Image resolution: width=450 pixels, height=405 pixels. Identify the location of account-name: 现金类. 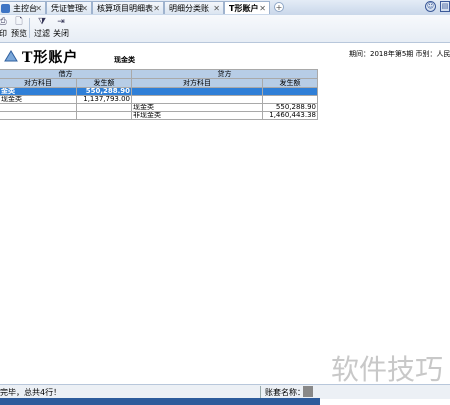
(124, 60).